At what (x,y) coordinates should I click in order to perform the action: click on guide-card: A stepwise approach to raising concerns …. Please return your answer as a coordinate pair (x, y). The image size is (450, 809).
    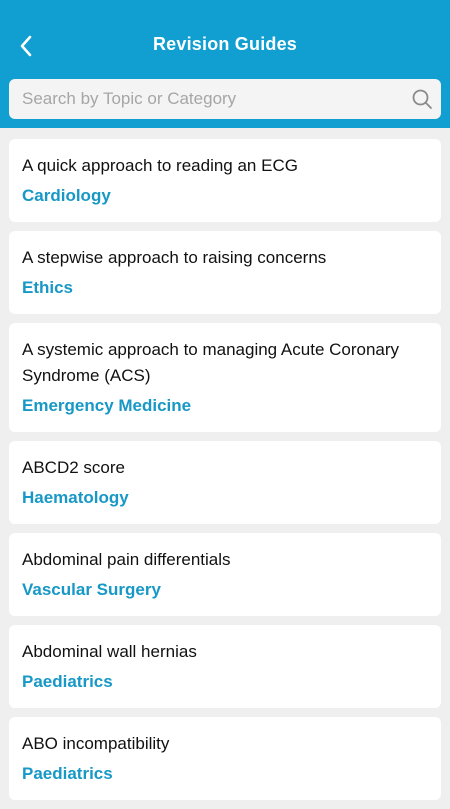
    Looking at the image, I should click on (225, 272).